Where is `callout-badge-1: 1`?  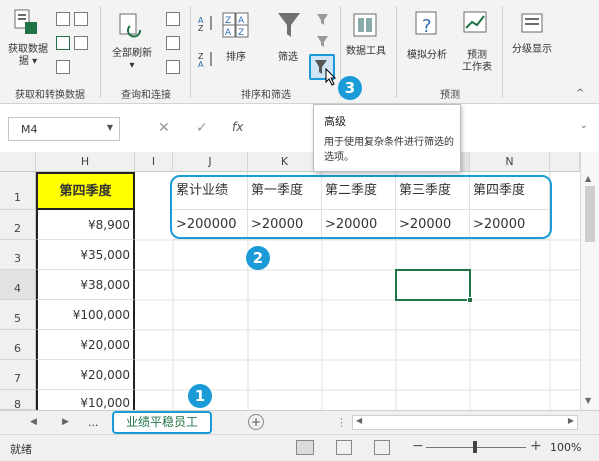 callout-badge-1: 1 is located at coordinates (200, 396).